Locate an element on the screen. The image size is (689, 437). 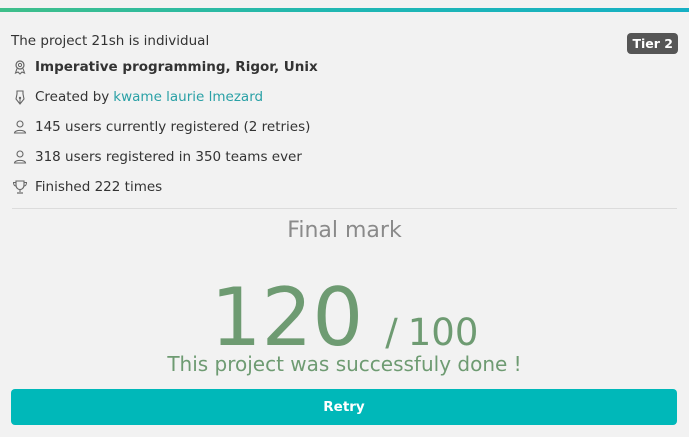
creators-link: kwame laurie lmezard is located at coordinates (188, 97).